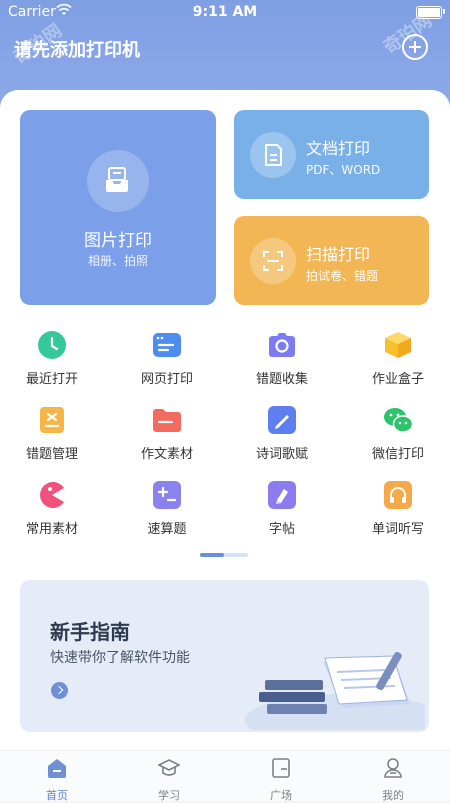 The image size is (450, 803). Describe the element at coordinates (282, 495) in the screenshot. I see `brush-icon` at that location.